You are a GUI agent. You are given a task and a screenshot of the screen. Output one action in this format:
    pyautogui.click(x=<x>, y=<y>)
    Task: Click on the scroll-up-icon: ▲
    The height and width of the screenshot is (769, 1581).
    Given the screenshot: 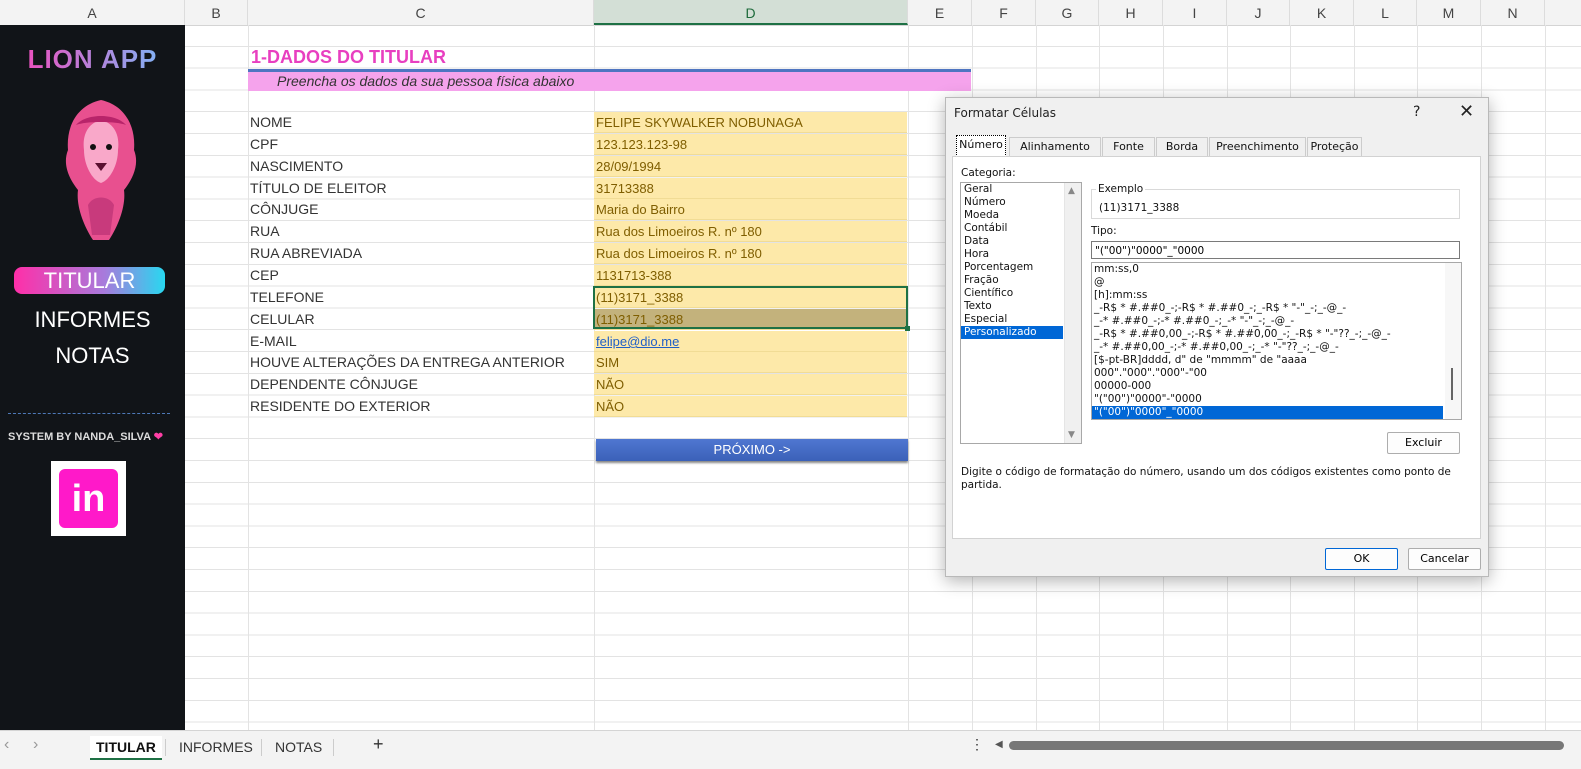 What is the action you would take?
    pyautogui.click(x=1071, y=191)
    